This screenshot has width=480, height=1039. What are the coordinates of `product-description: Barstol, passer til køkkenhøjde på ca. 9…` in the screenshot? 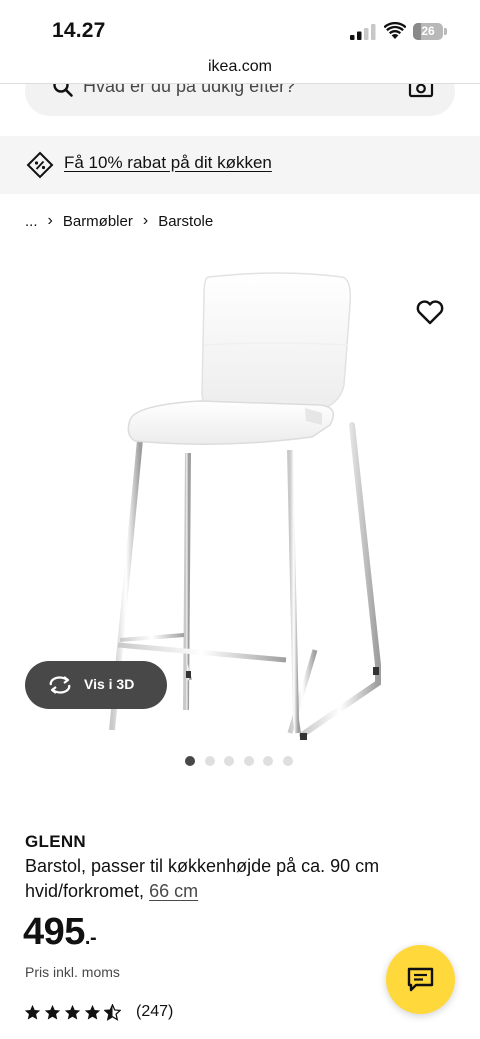 It's located at (202, 866).